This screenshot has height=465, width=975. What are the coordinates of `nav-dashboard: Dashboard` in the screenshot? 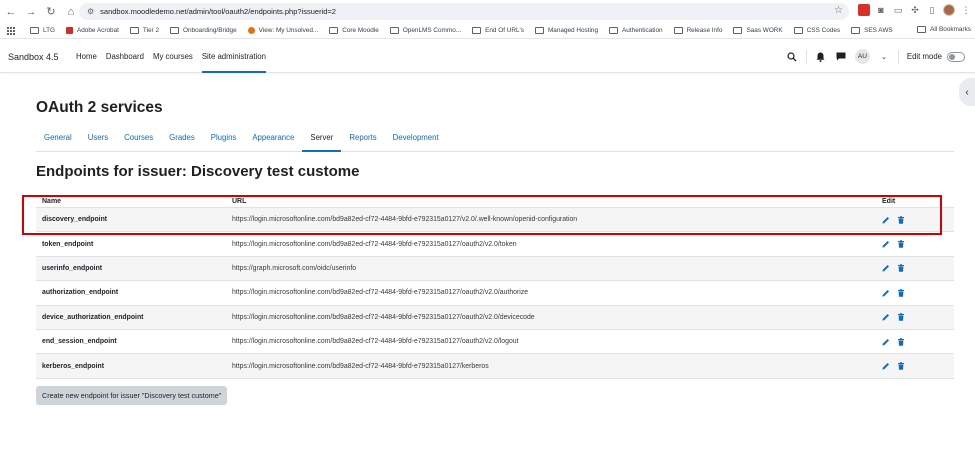 It's located at (125, 56).